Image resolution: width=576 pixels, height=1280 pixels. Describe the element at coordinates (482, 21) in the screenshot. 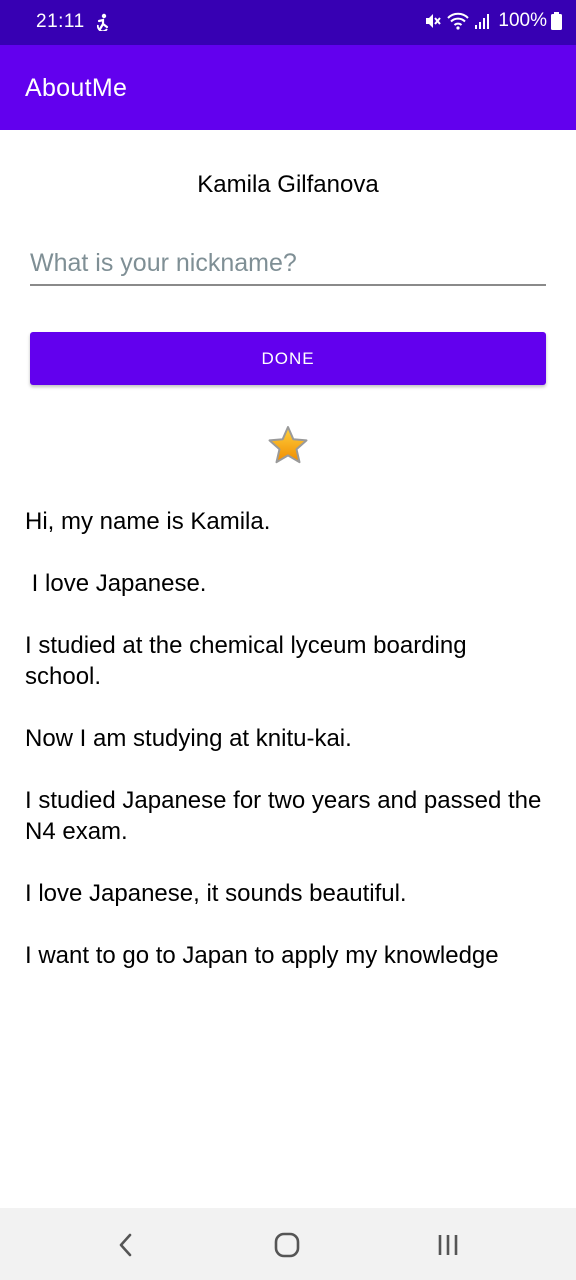

I see `signal-icon` at that location.